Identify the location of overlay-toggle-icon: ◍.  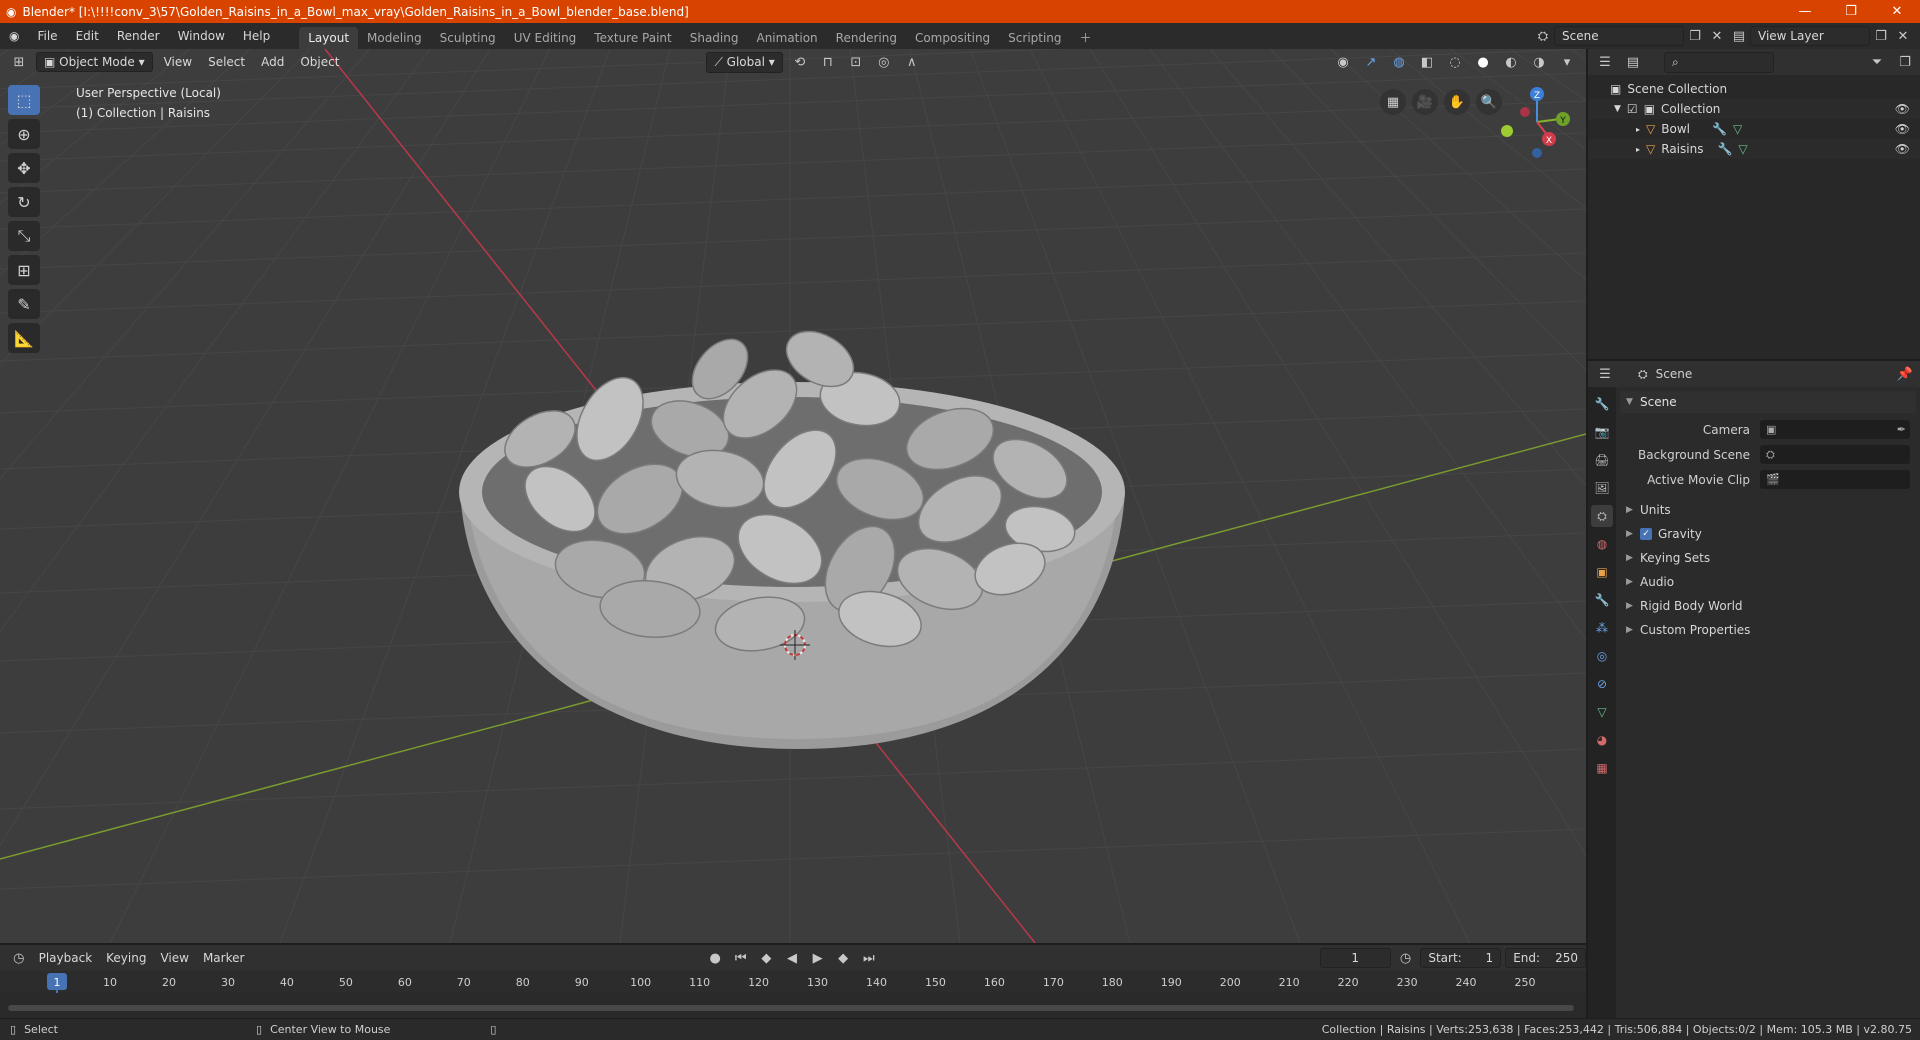
(1399, 62).